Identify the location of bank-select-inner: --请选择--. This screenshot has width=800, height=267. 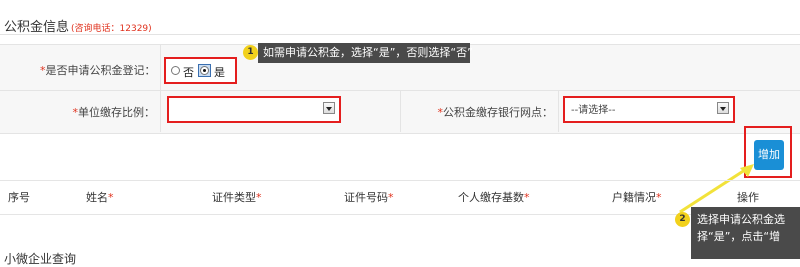
(649, 109).